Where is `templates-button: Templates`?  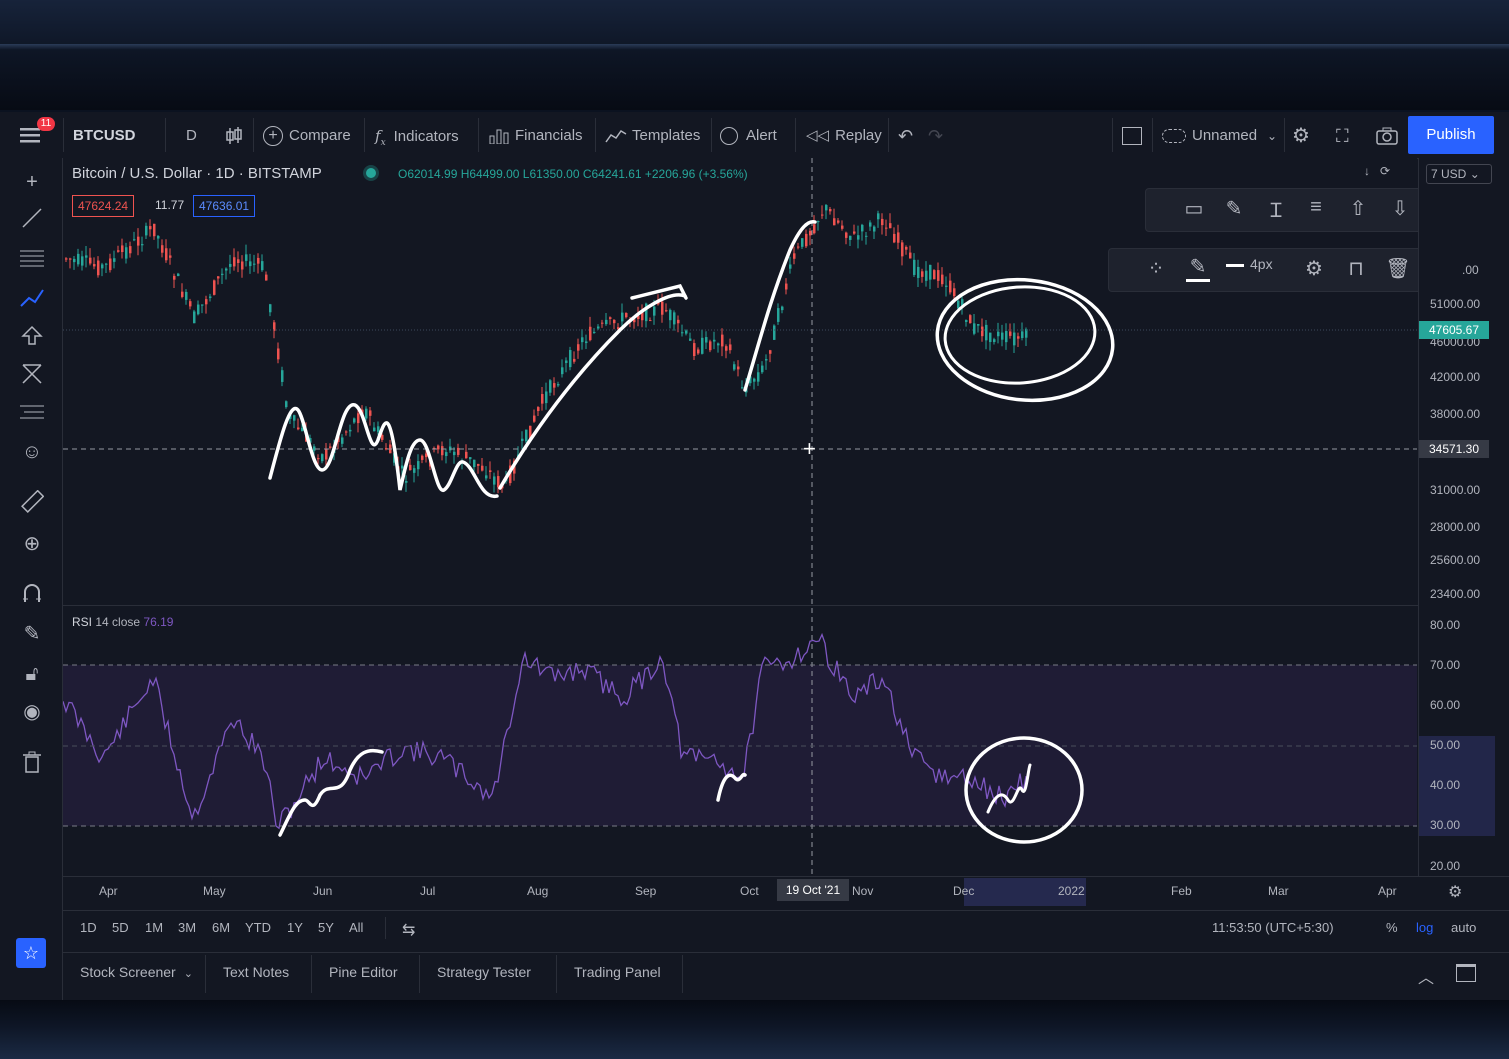 templates-button: Templates is located at coordinates (652, 136).